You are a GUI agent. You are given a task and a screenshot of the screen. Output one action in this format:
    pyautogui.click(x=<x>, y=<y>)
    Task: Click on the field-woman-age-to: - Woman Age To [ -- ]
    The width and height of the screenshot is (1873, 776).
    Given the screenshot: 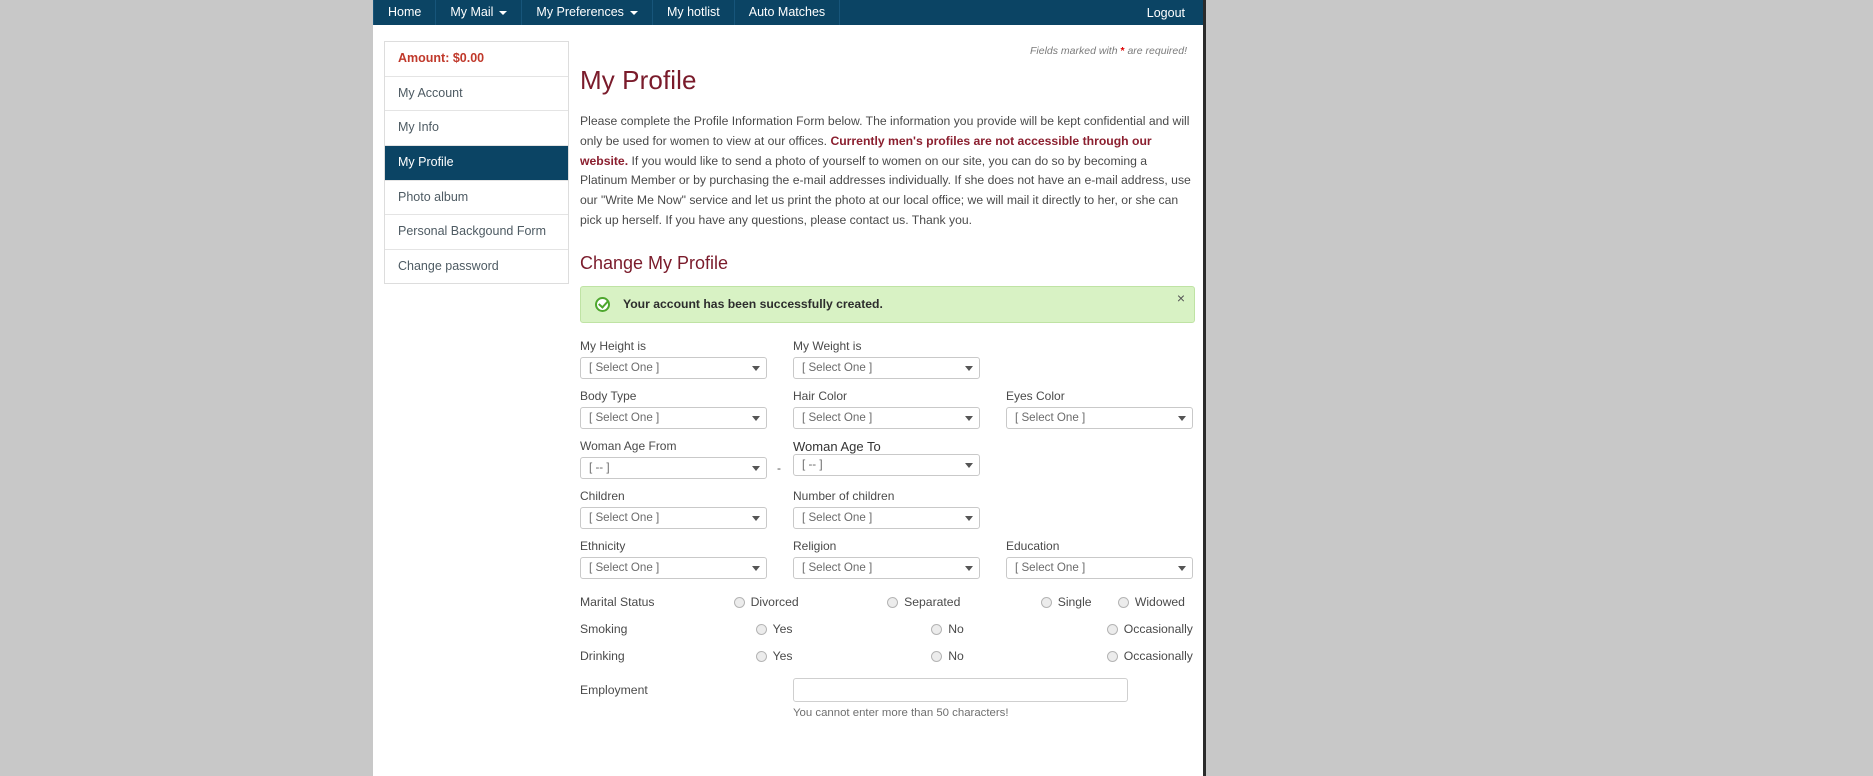 What is the action you would take?
    pyautogui.click(x=878, y=458)
    